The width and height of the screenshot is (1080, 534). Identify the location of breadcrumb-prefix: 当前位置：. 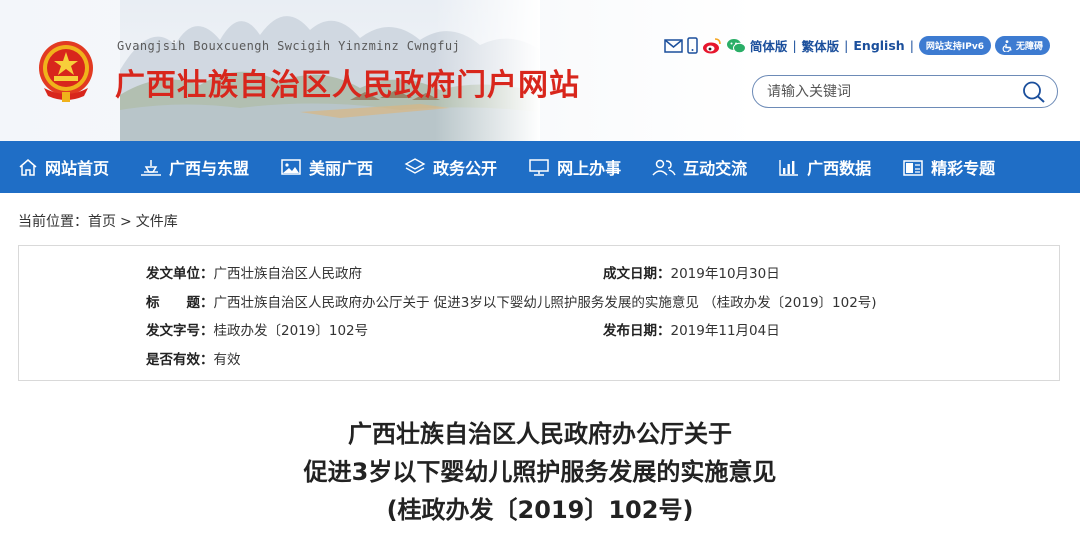
(53, 222).